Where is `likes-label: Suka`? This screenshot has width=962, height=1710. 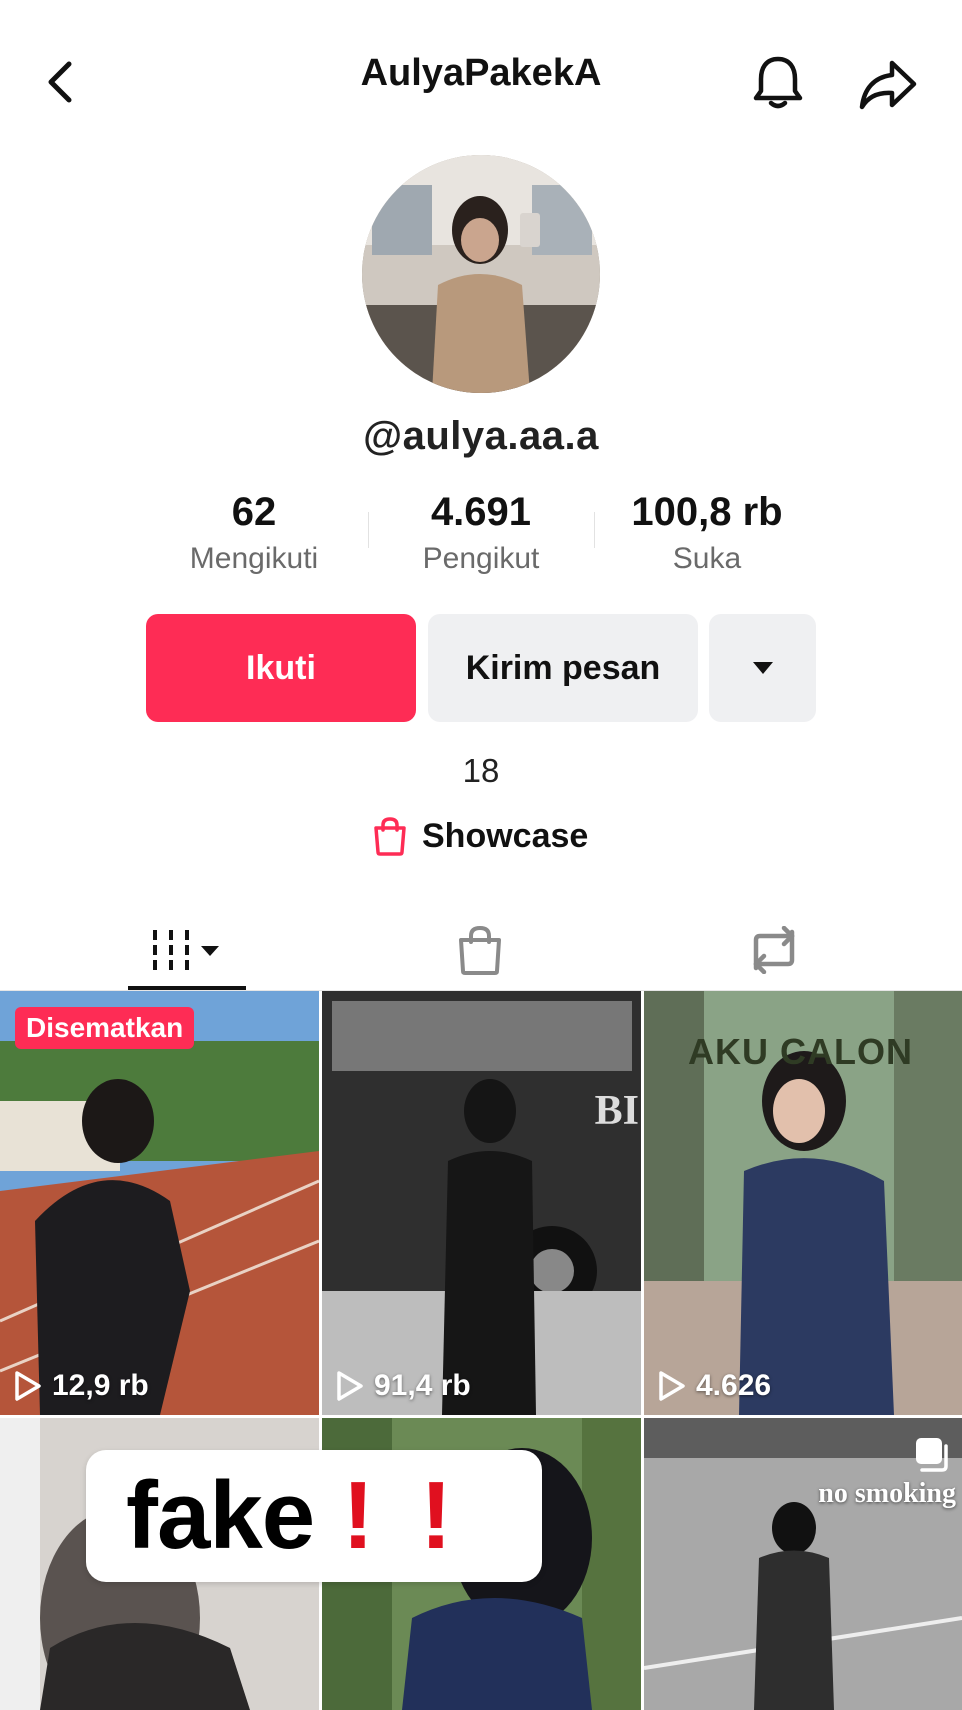
likes-label: Suka is located at coordinates (707, 558).